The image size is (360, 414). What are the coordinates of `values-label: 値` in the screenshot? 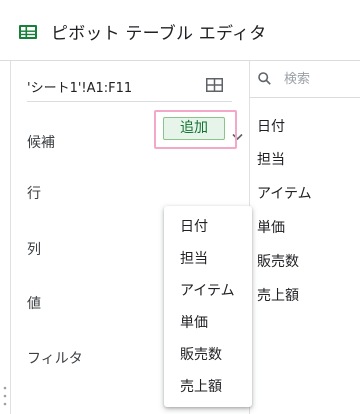 It's located at (34, 304).